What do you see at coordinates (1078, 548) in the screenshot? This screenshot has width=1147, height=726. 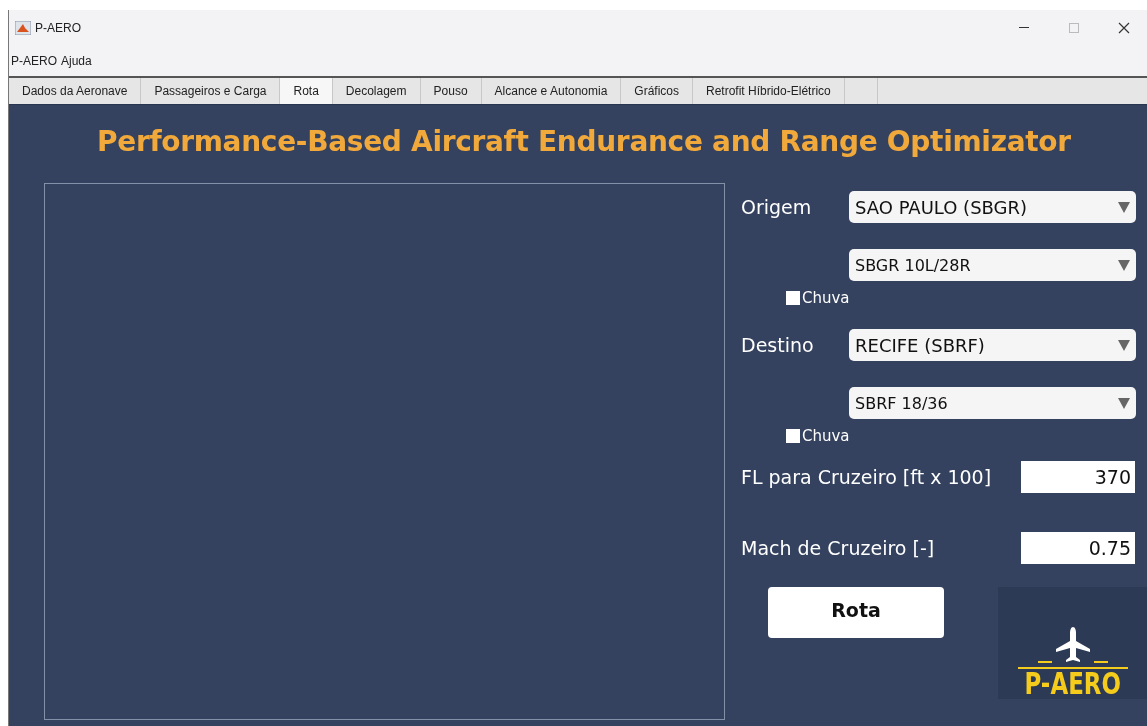 I see `input-field: 0.75` at bounding box center [1078, 548].